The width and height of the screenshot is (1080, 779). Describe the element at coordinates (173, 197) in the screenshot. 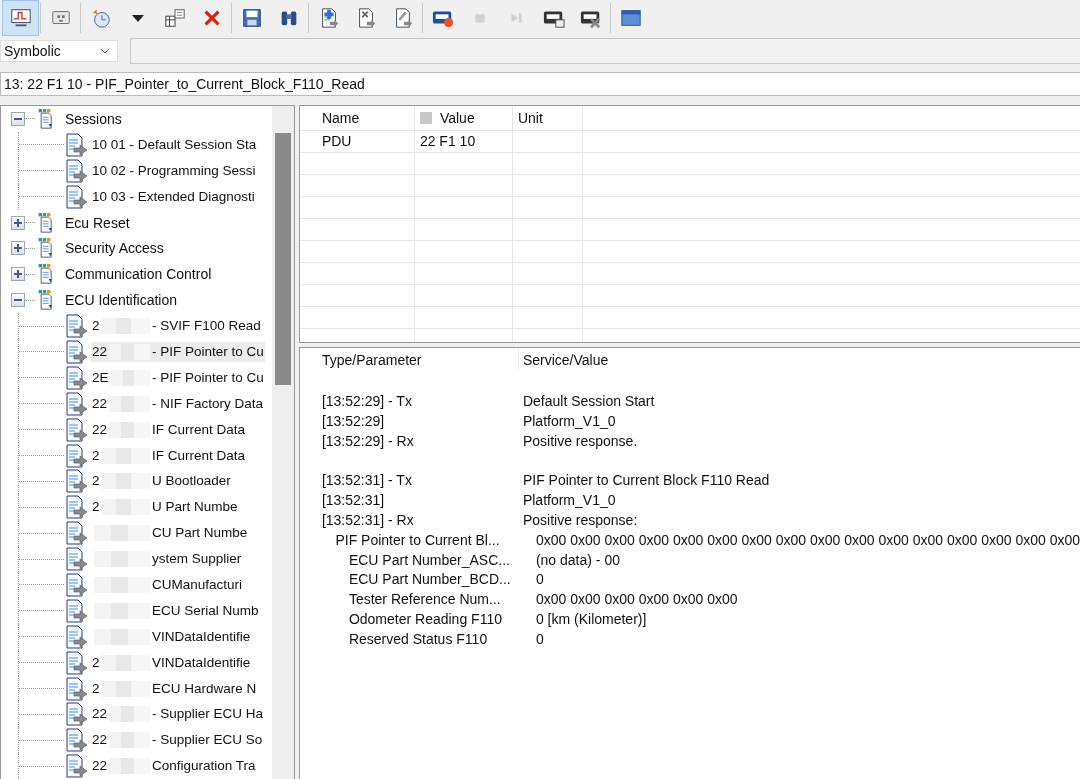

I see `tree-item: 10 03 - Extended Diagnosti` at that location.